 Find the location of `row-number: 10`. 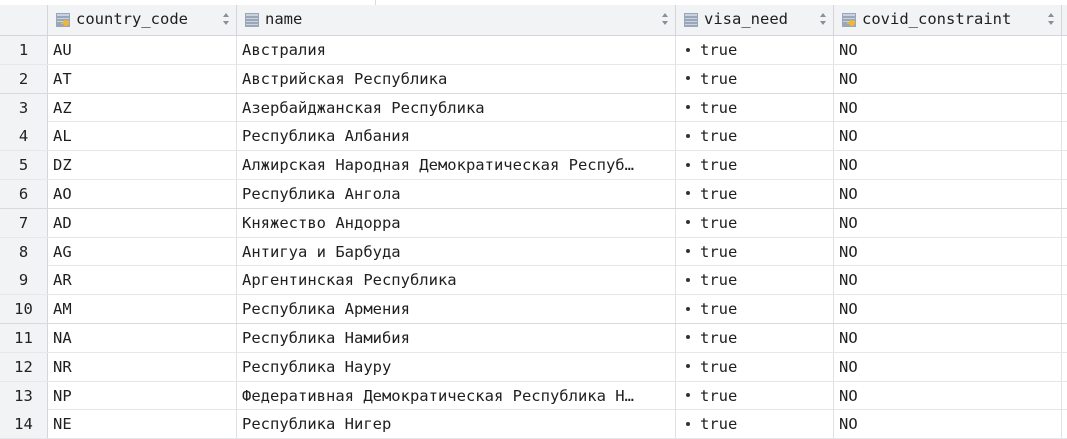

row-number: 10 is located at coordinates (24, 309).